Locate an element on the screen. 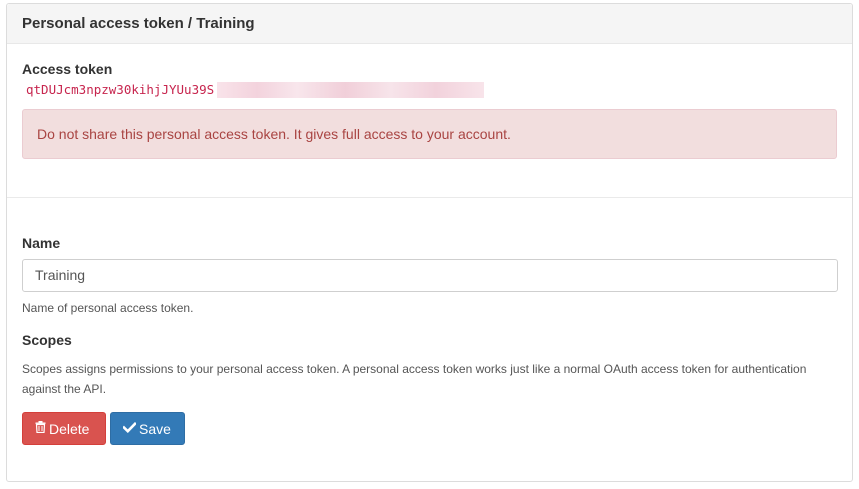 This screenshot has height=489, width=859. access-token-value: qtDUJcm3npzw30kihjJYUu39S is located at coordinates (118, 90).